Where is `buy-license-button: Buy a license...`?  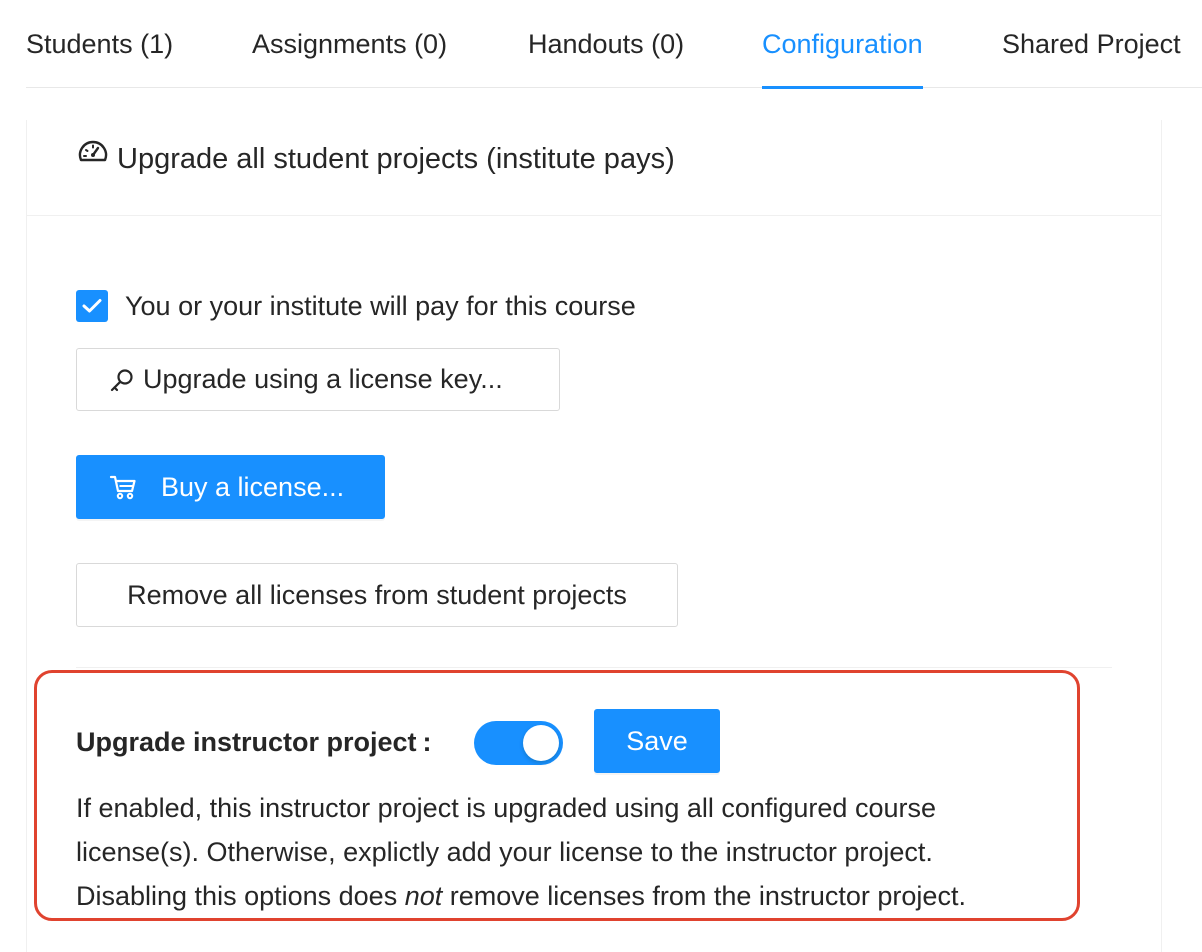
buy-license-button: Buy a license... is located at coordinates (230, 487).